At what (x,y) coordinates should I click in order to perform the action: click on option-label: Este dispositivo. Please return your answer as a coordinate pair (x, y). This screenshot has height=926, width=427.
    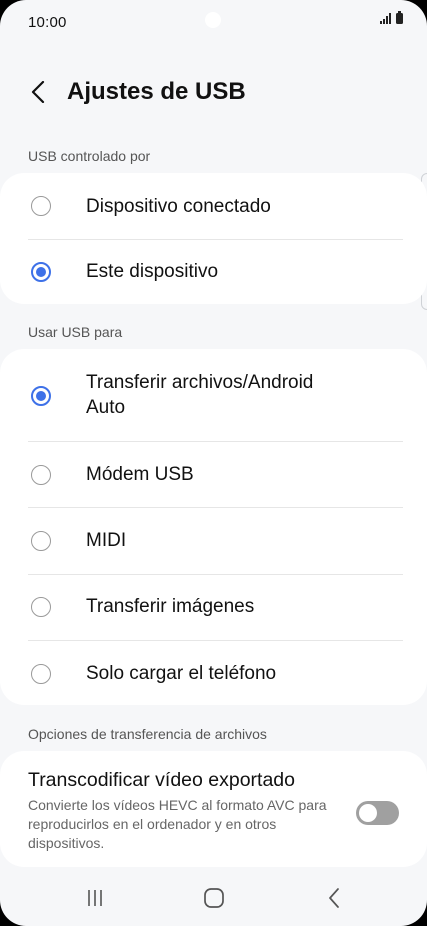
    Looking at the image, I should click on (152, 271).